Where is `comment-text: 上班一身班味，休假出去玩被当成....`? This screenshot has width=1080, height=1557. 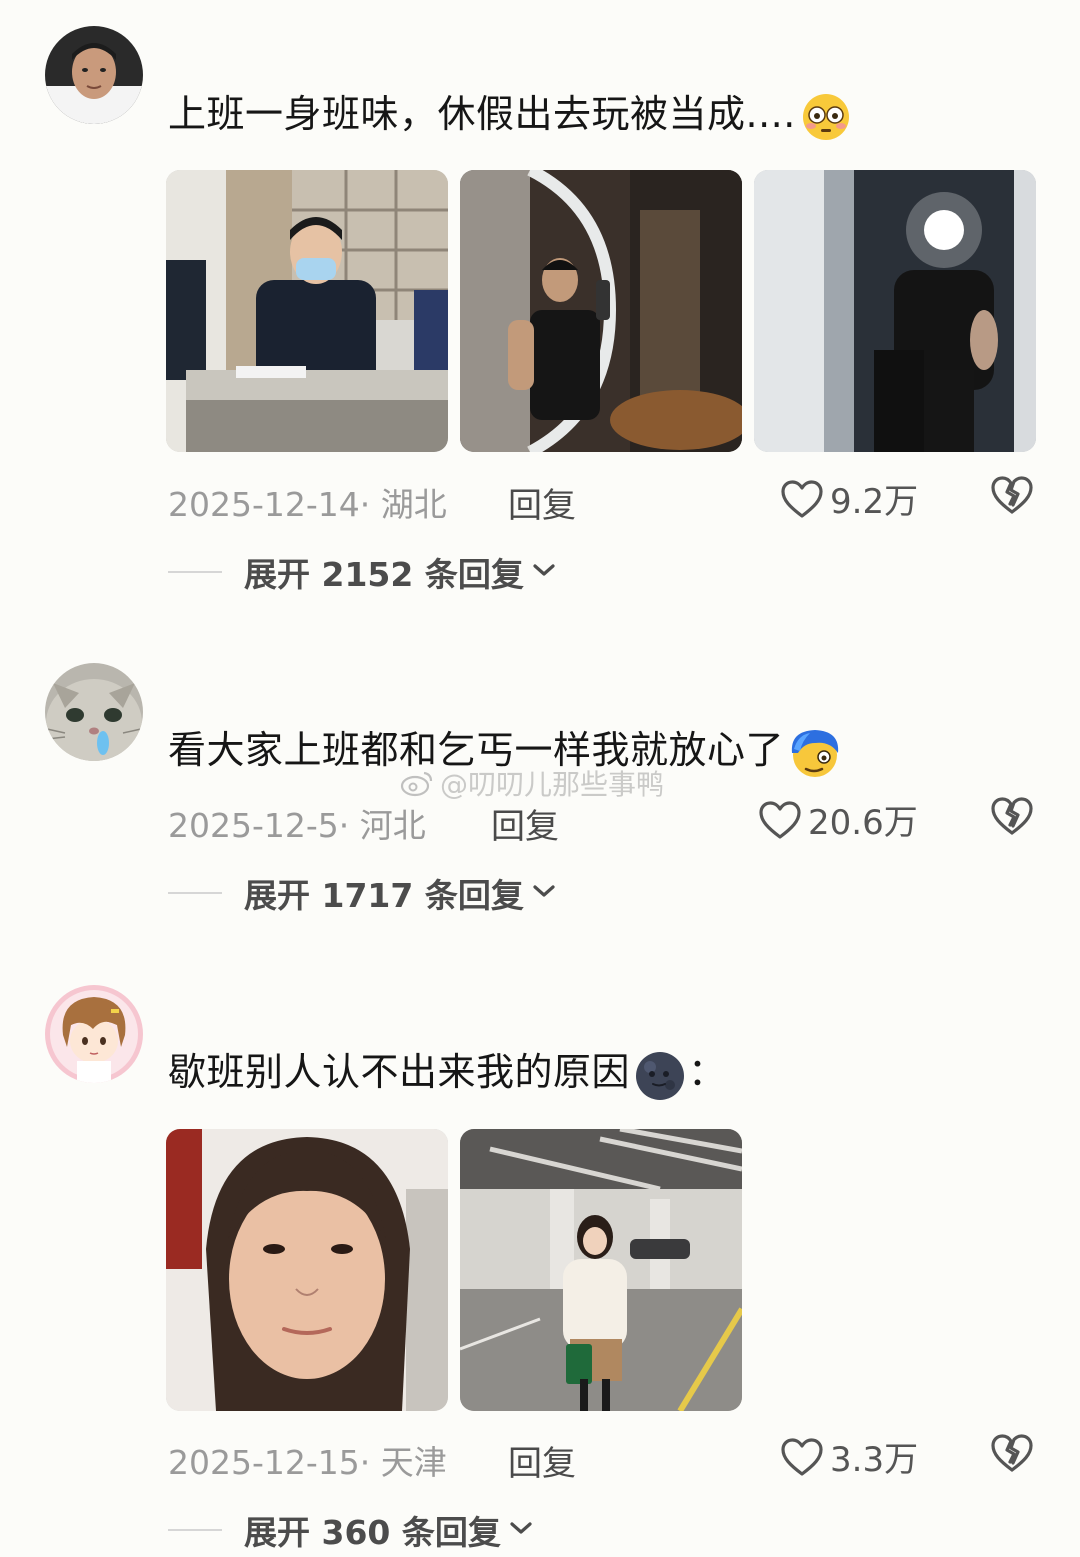 comment-text: 上班一身班味，休假出去玩被当成.... is located at coordinates (511, 115).